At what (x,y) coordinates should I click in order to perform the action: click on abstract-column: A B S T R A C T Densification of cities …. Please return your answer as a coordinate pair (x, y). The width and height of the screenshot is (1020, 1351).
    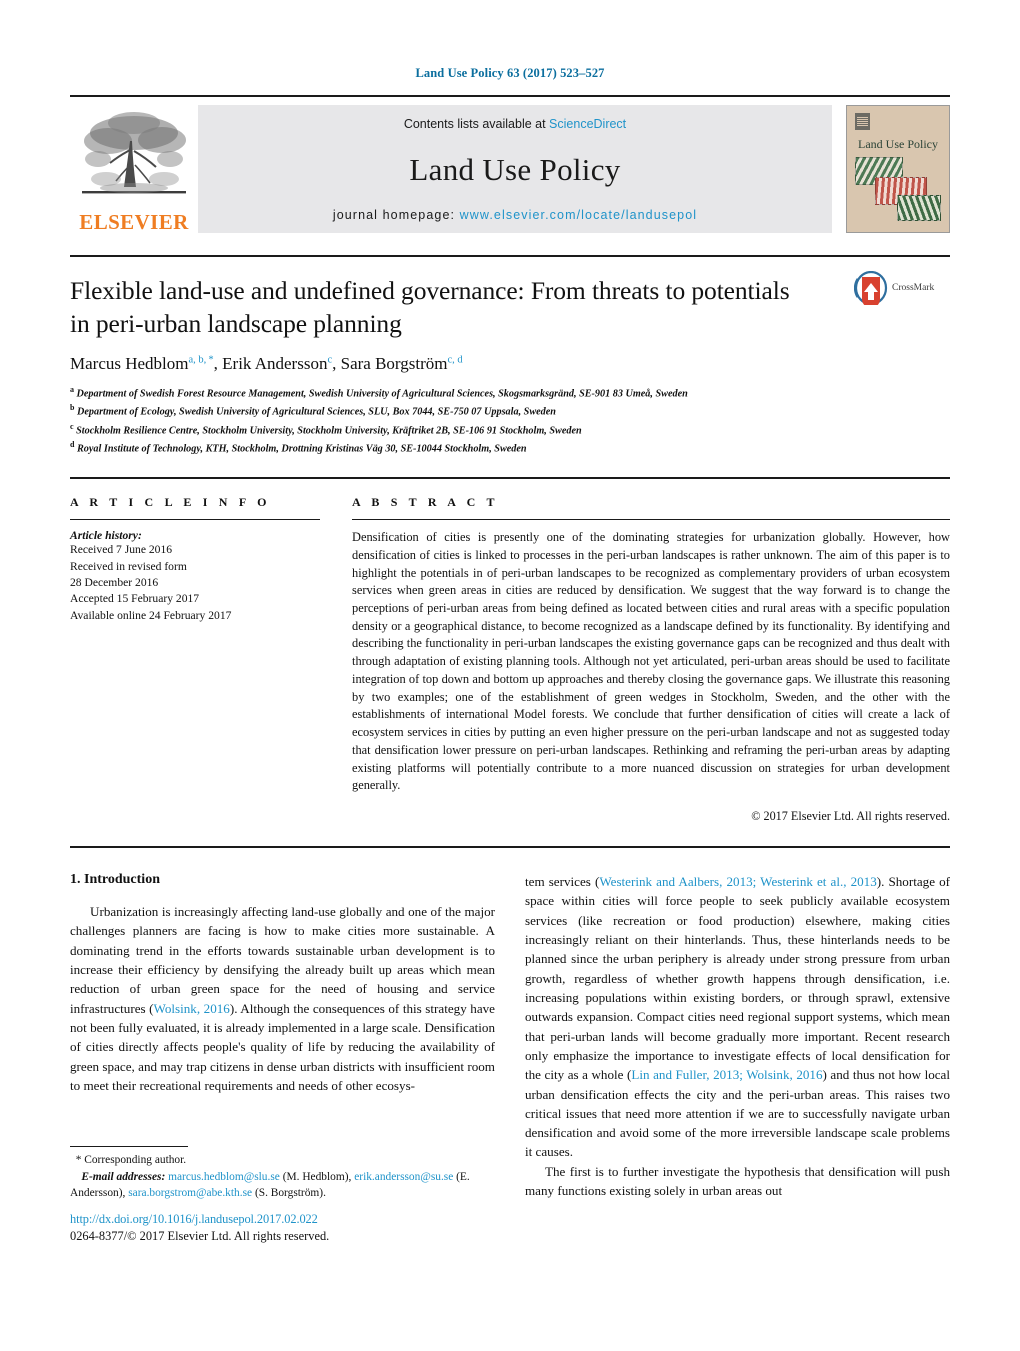
    Looking at the image, I should click on (651, 659).